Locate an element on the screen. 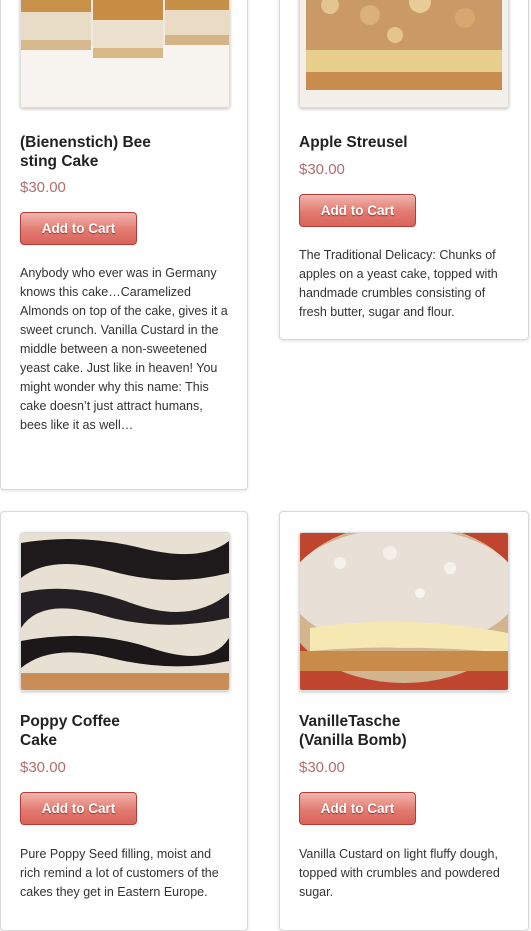  title-line-2: Cake is located at coordinates (39, 740).